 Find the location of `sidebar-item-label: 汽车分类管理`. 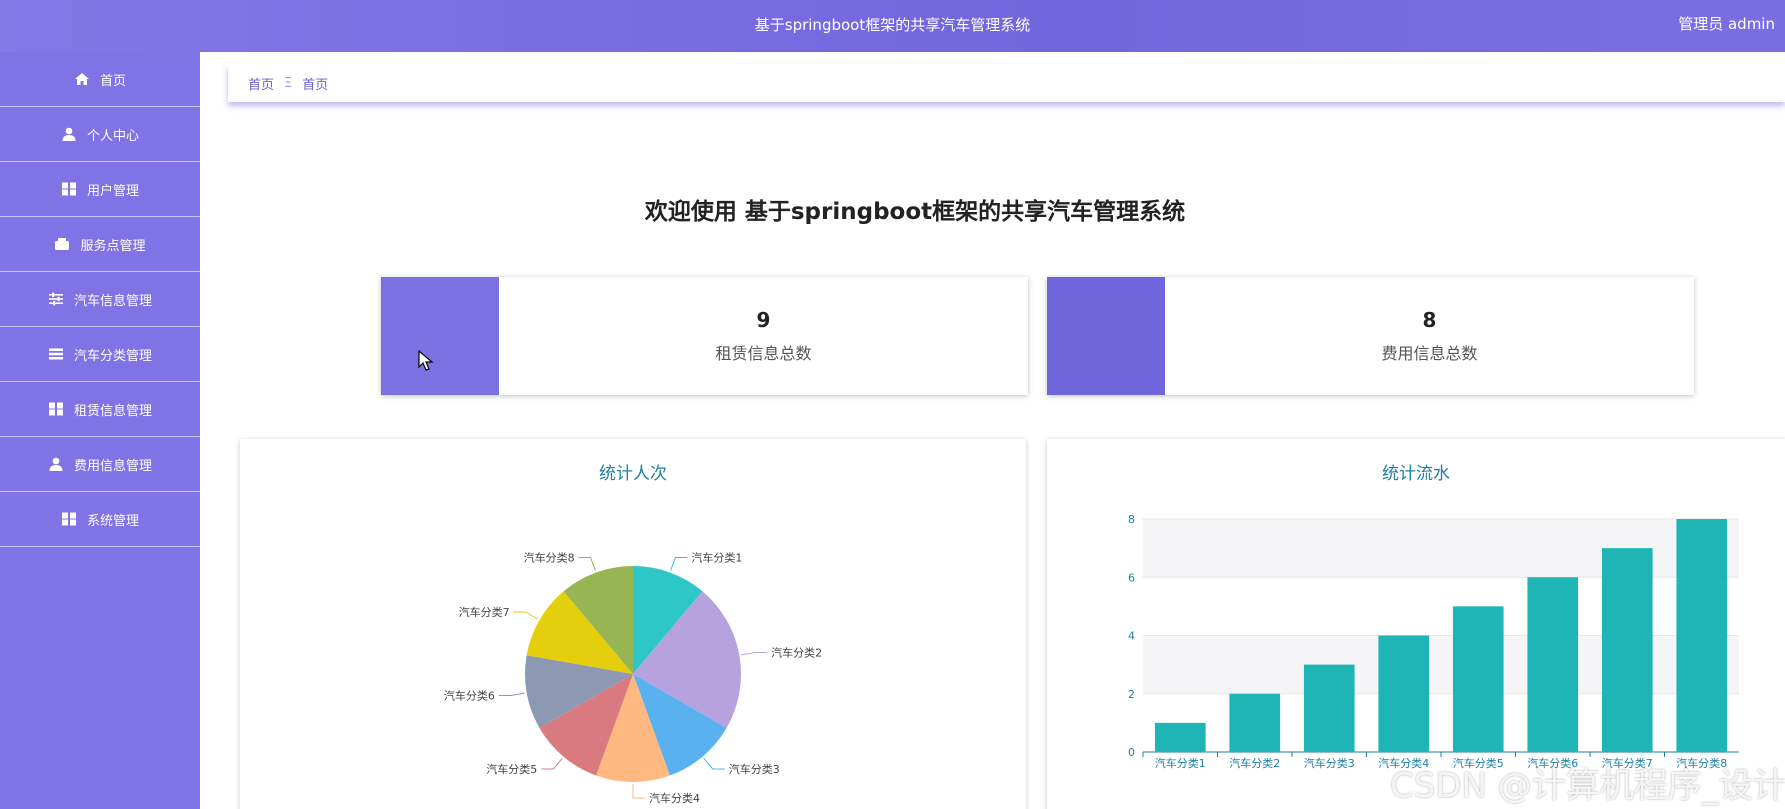

sidebar-item-label: 汽车分类管理 is located at coordinates (112, 356).